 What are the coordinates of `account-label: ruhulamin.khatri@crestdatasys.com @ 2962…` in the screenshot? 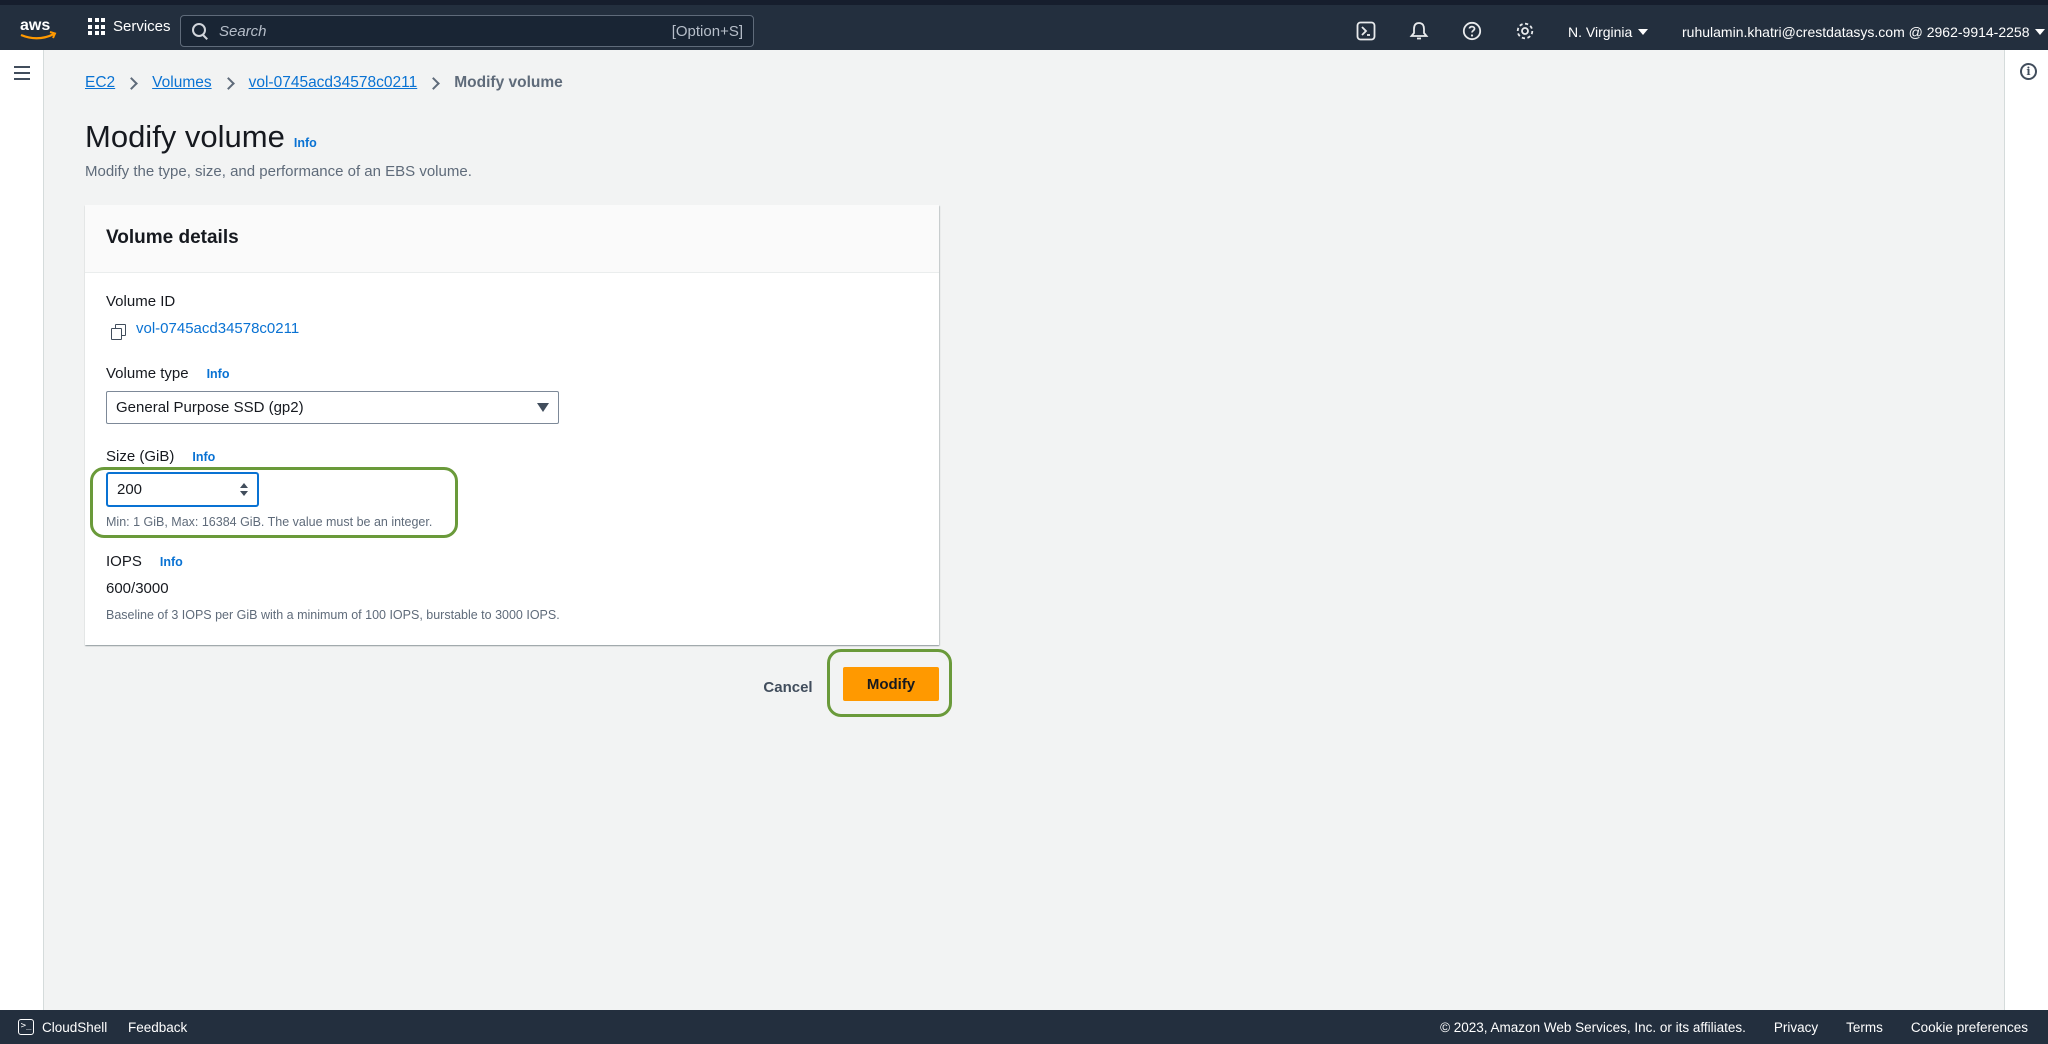 It's located at (1856, 32).